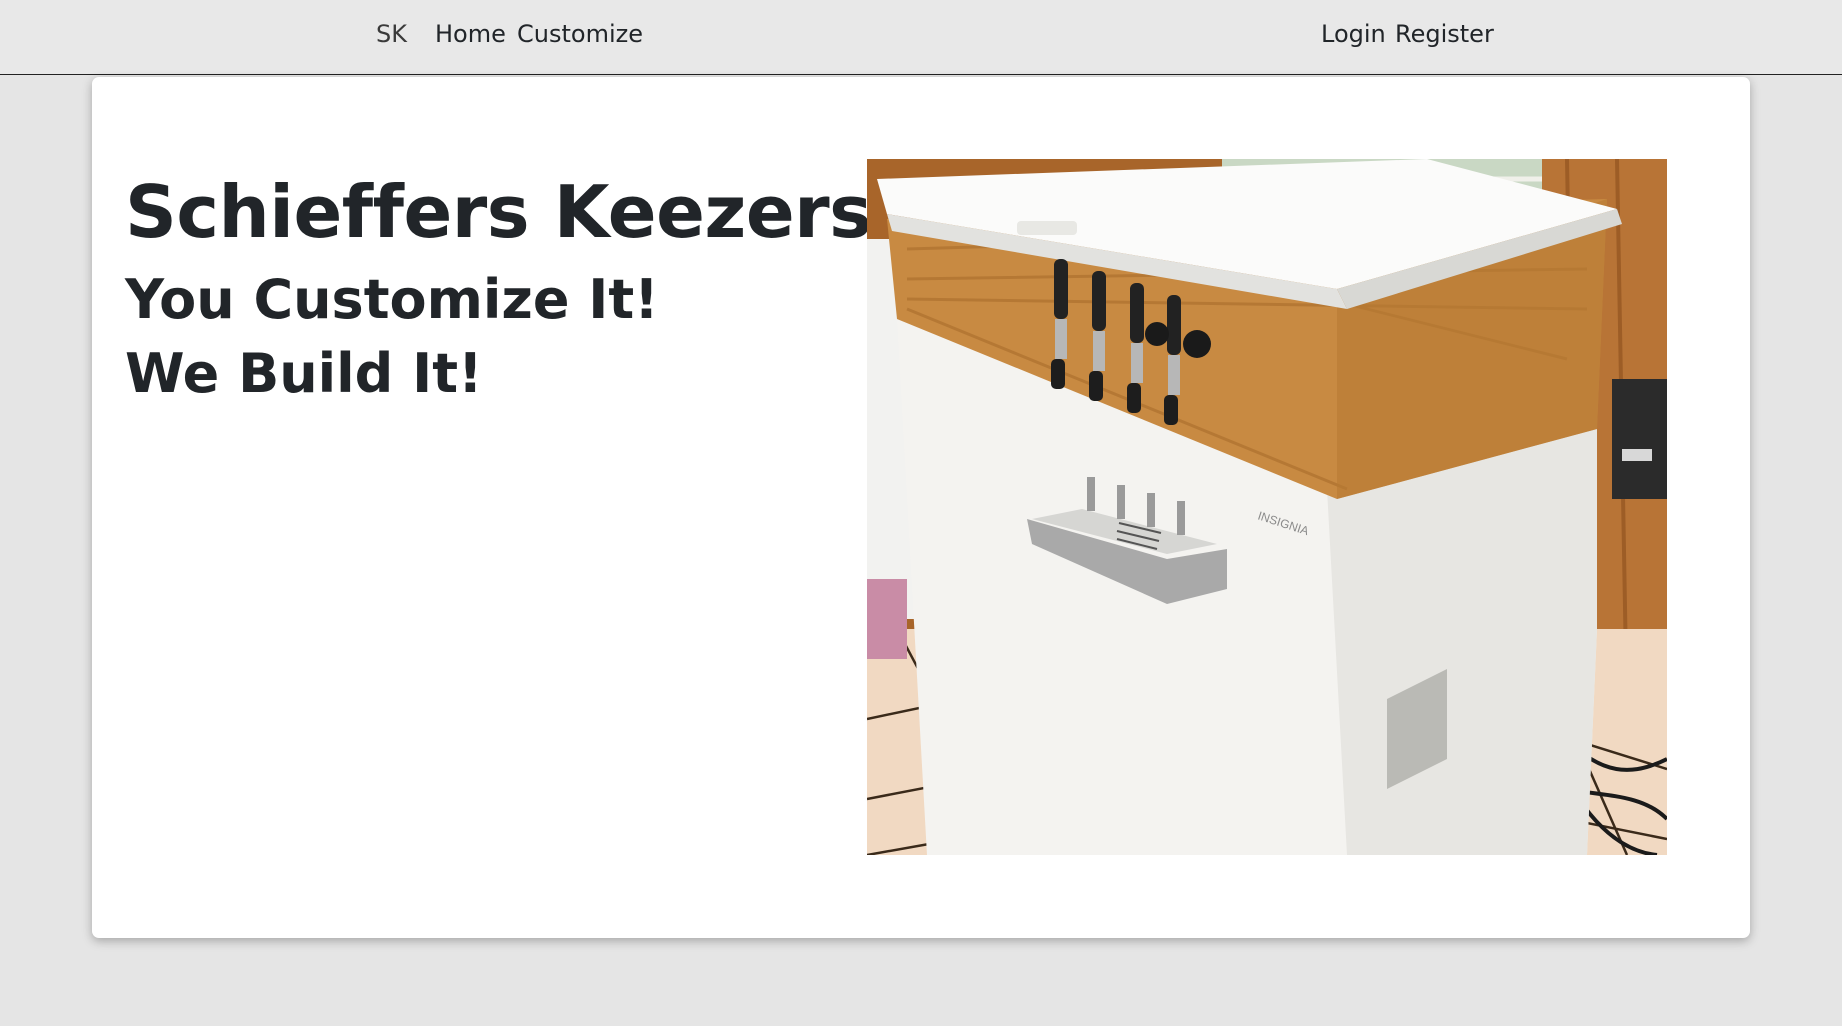 Image resolution: width=1842 pixels, height=1026 pixels. I want to click on page-title: Schieffers Keezers, so click(498, 212).